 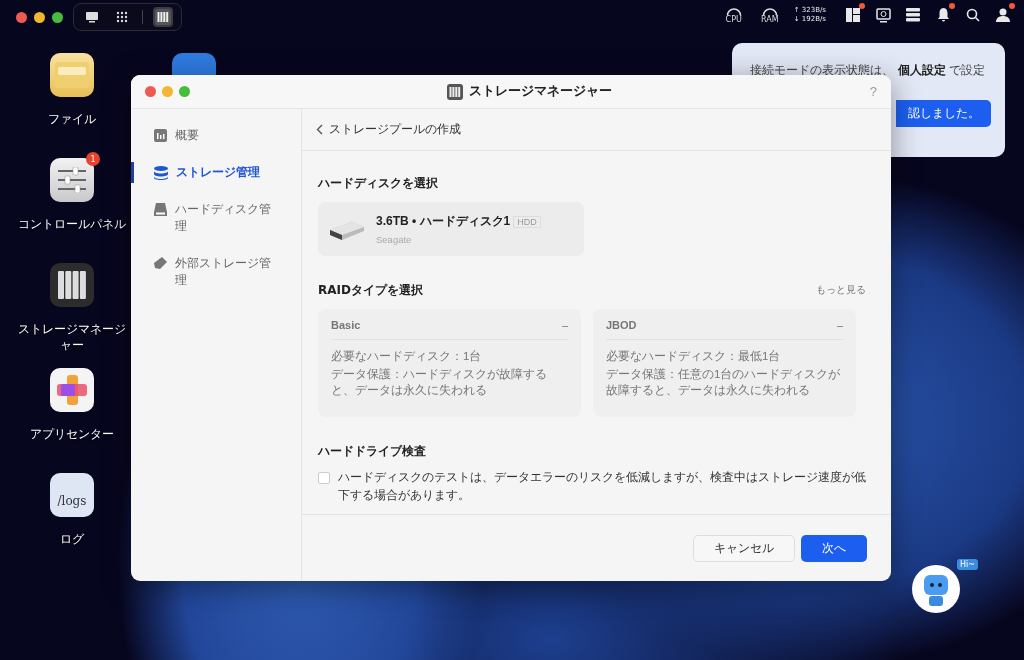 What do you see at coordinates (378, 183) in the screenshot?
I see `section-heading: ハードディスクを選択` at bounding box center [378, 183].